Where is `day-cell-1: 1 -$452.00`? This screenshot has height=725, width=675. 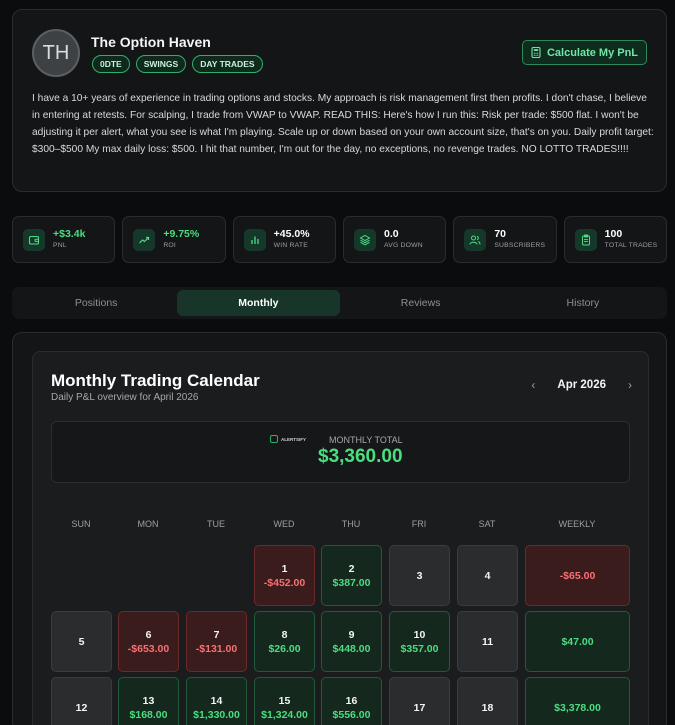
day-cell-1: 1 -$452.00 is located at coordinates (284, 575).